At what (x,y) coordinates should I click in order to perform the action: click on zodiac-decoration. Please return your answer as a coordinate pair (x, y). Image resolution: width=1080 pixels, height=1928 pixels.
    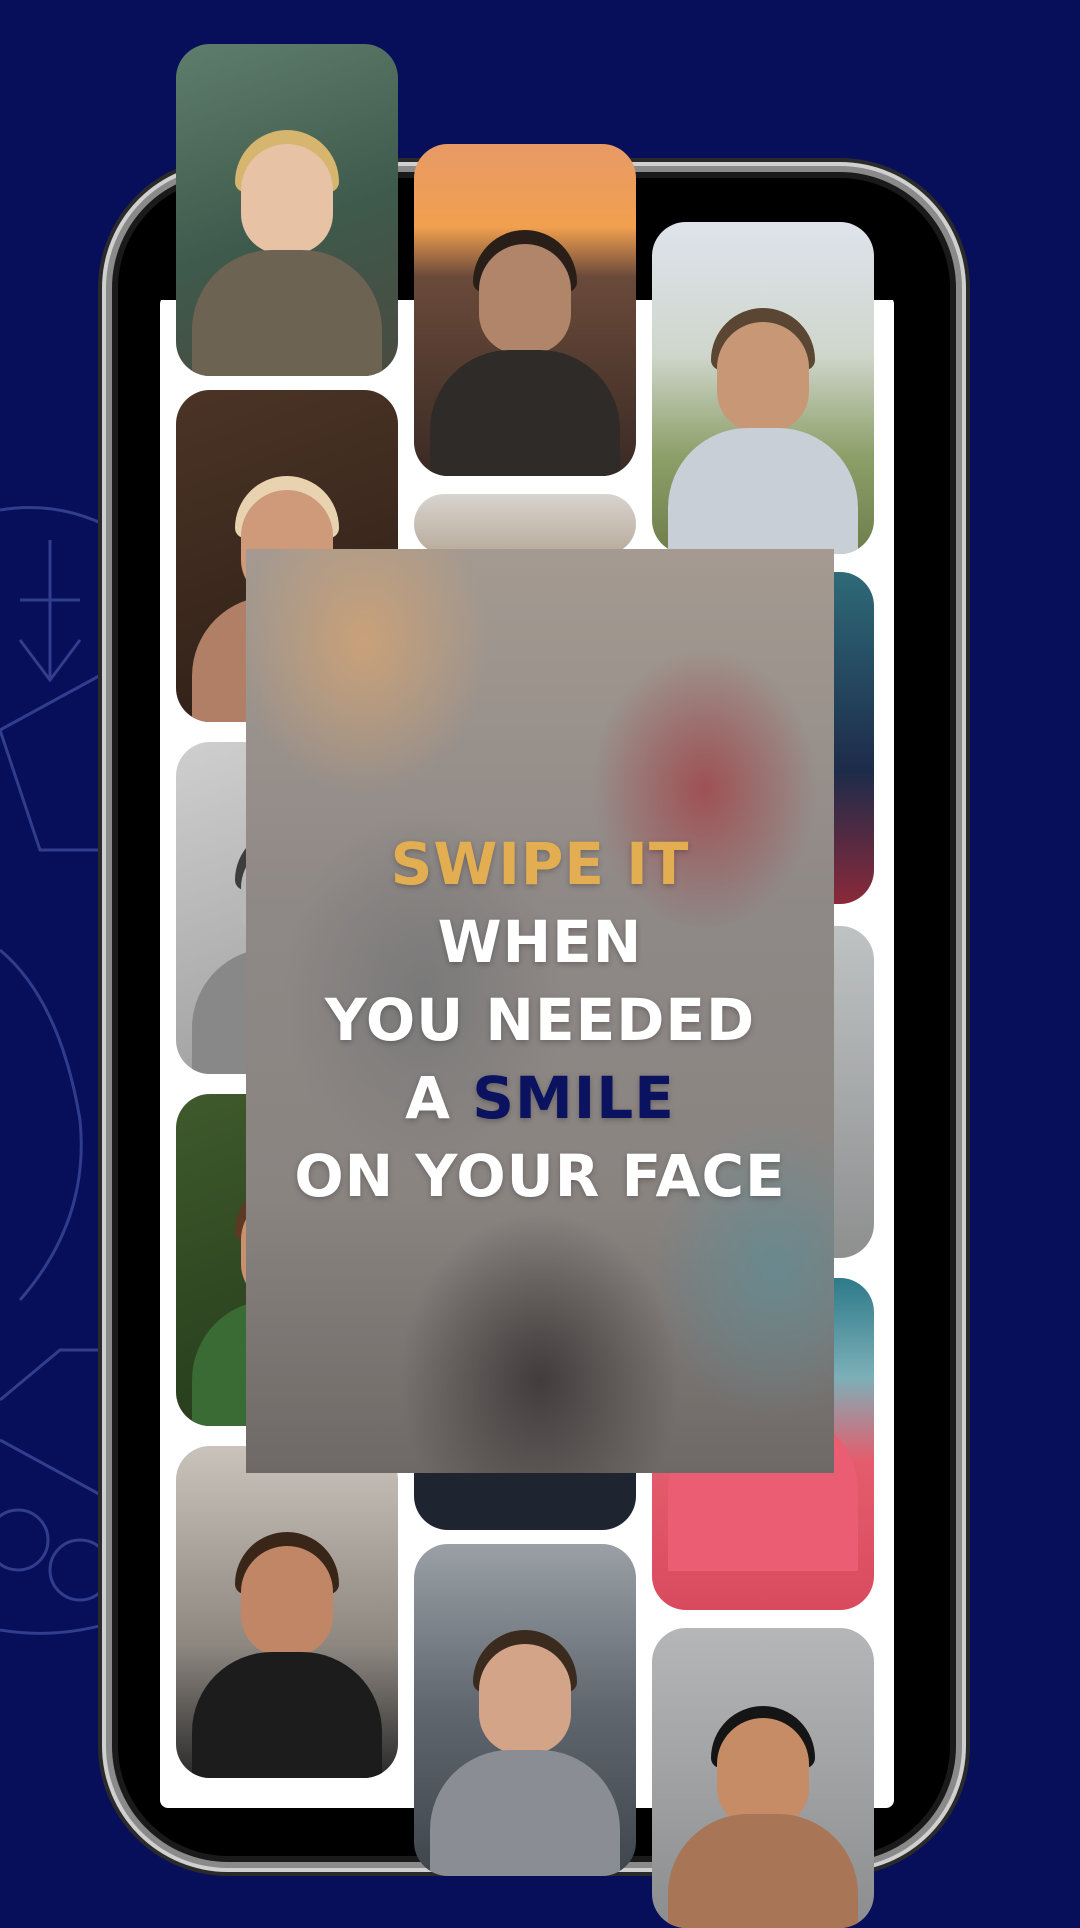
    Looking at the image, I should click on (60, 1070).